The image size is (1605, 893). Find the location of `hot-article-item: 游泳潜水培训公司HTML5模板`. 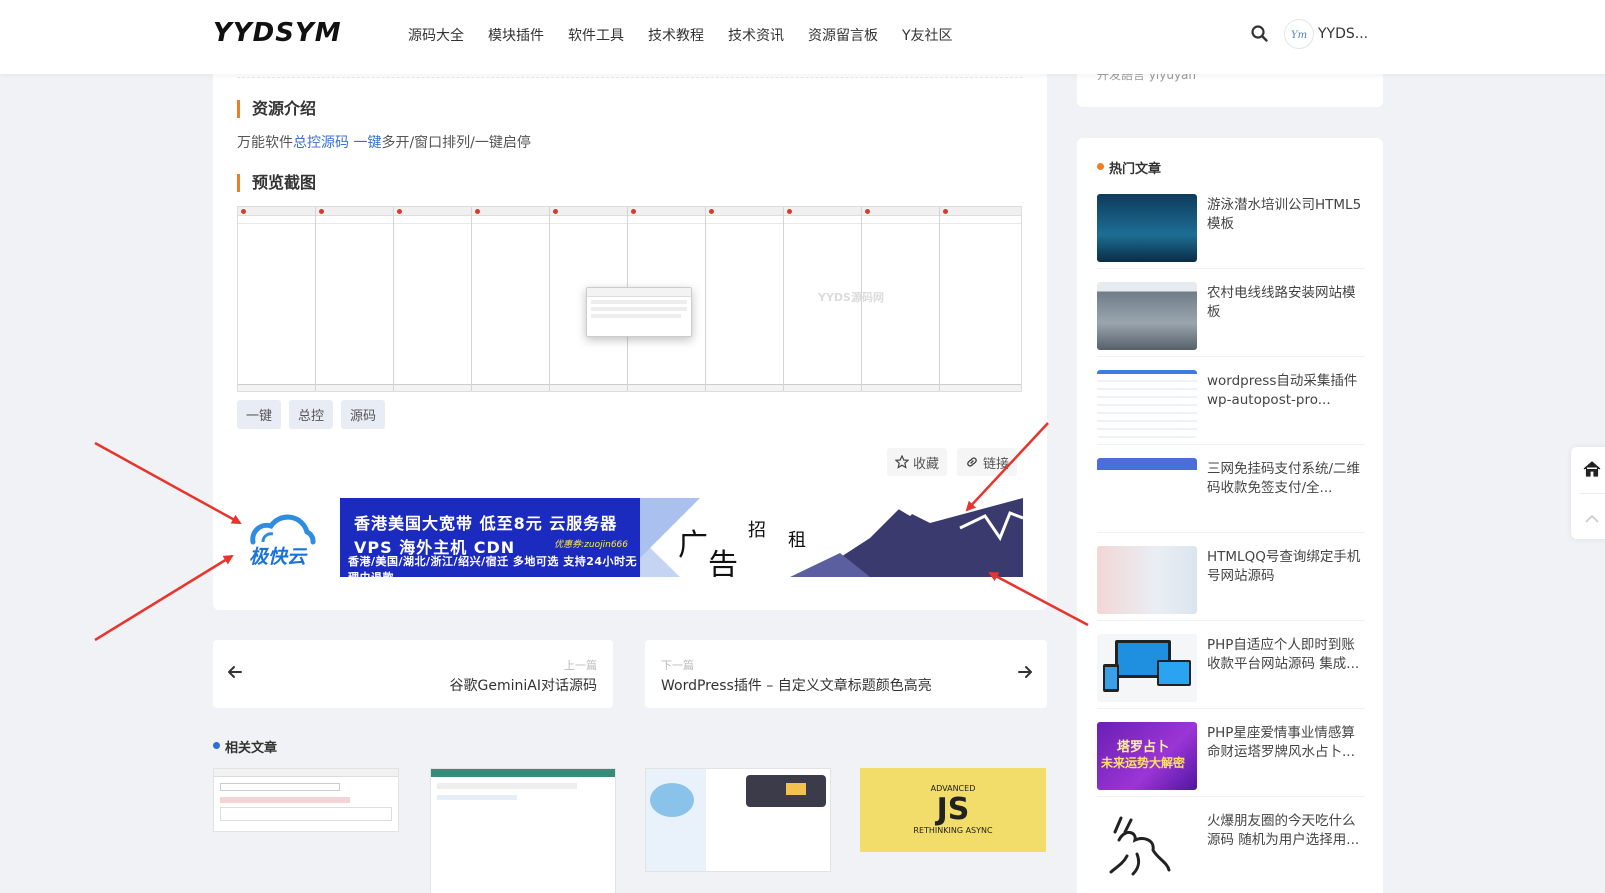

hot-article-item: 游泳潜水培训公司HTML5模板 is located at coordinates (1231, 230).